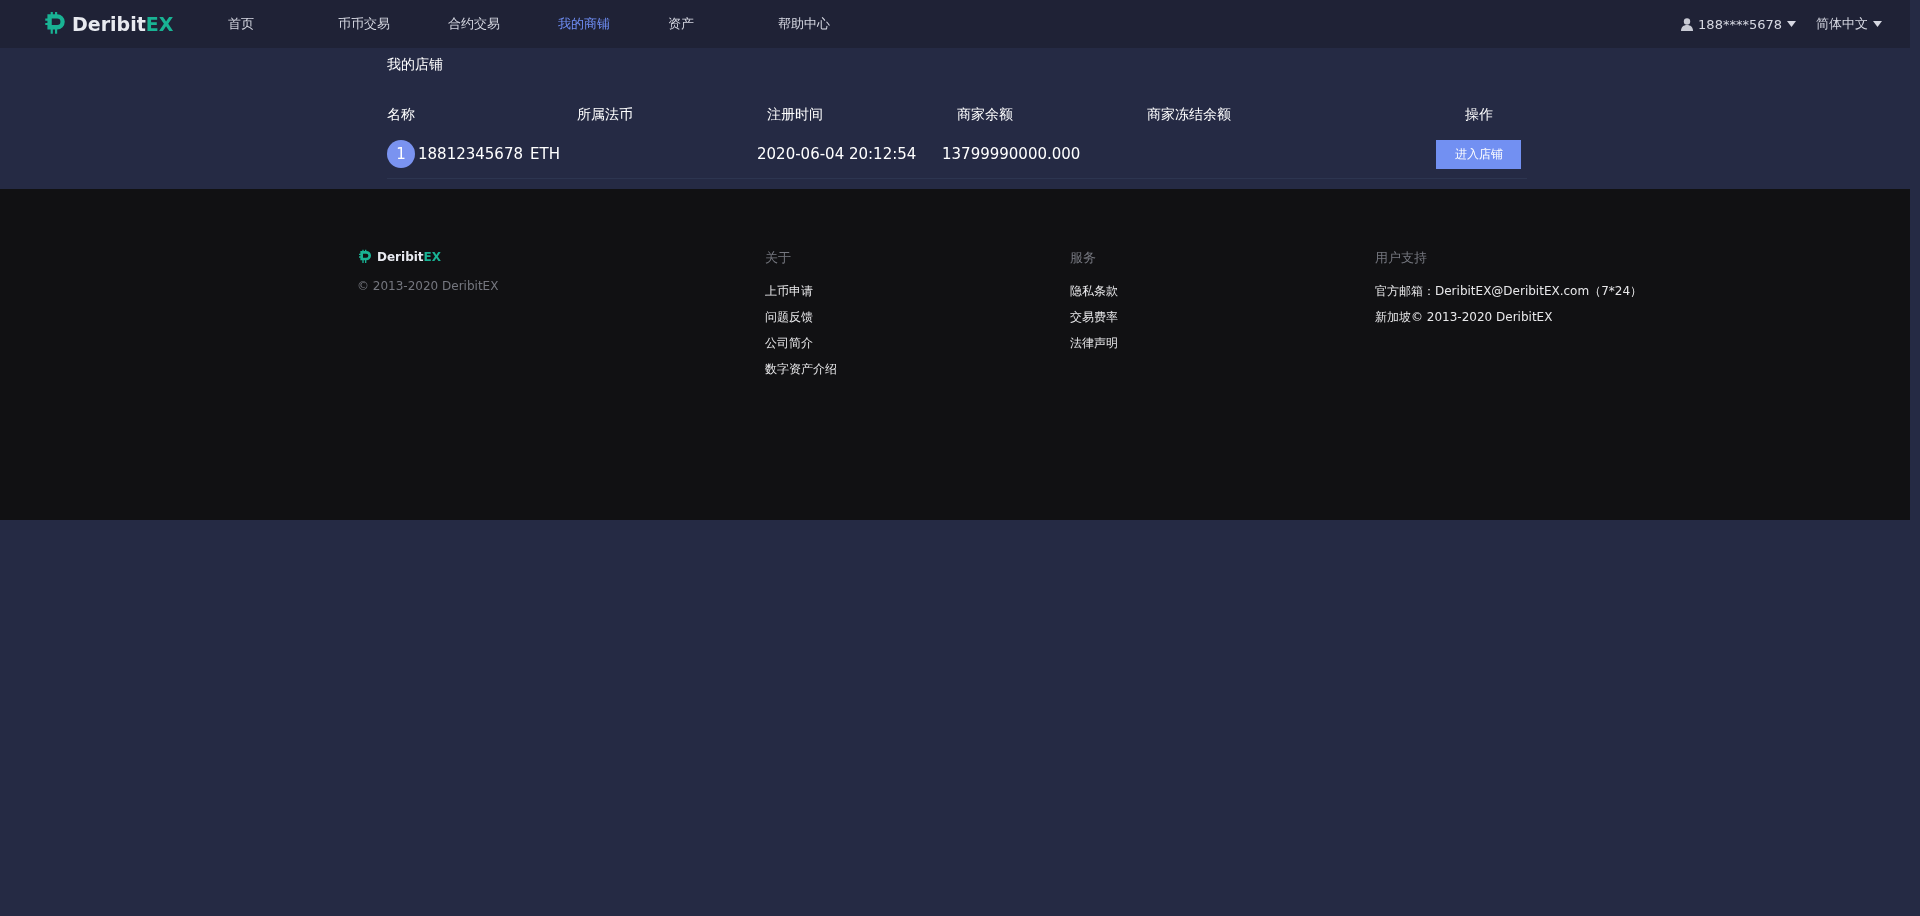  Describe the element at coordinates (428, 286) in the screenshot. I see `copyright-text: © 2013-2020 DeribitEX` at that location.